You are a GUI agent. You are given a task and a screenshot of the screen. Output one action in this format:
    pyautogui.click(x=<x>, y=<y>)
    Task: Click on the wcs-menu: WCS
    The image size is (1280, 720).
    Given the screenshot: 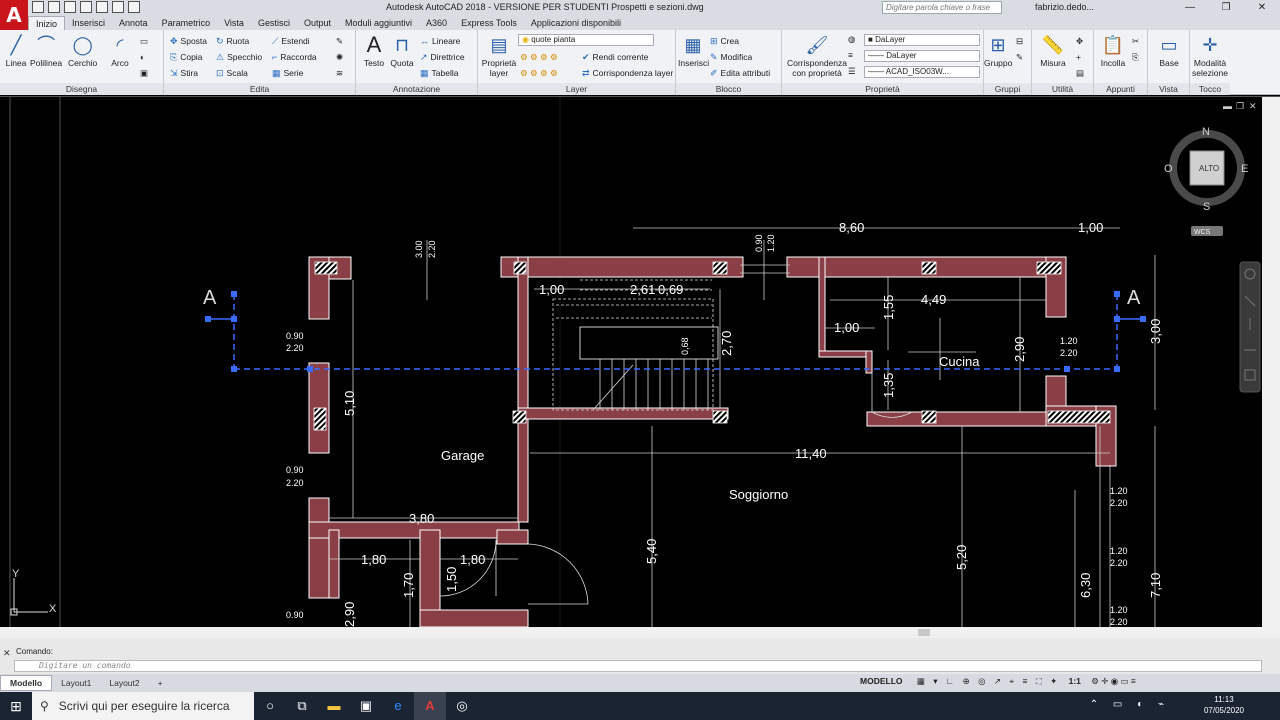 What is the action you would take?
    pyautogui.click(x=1202, y=232)
    